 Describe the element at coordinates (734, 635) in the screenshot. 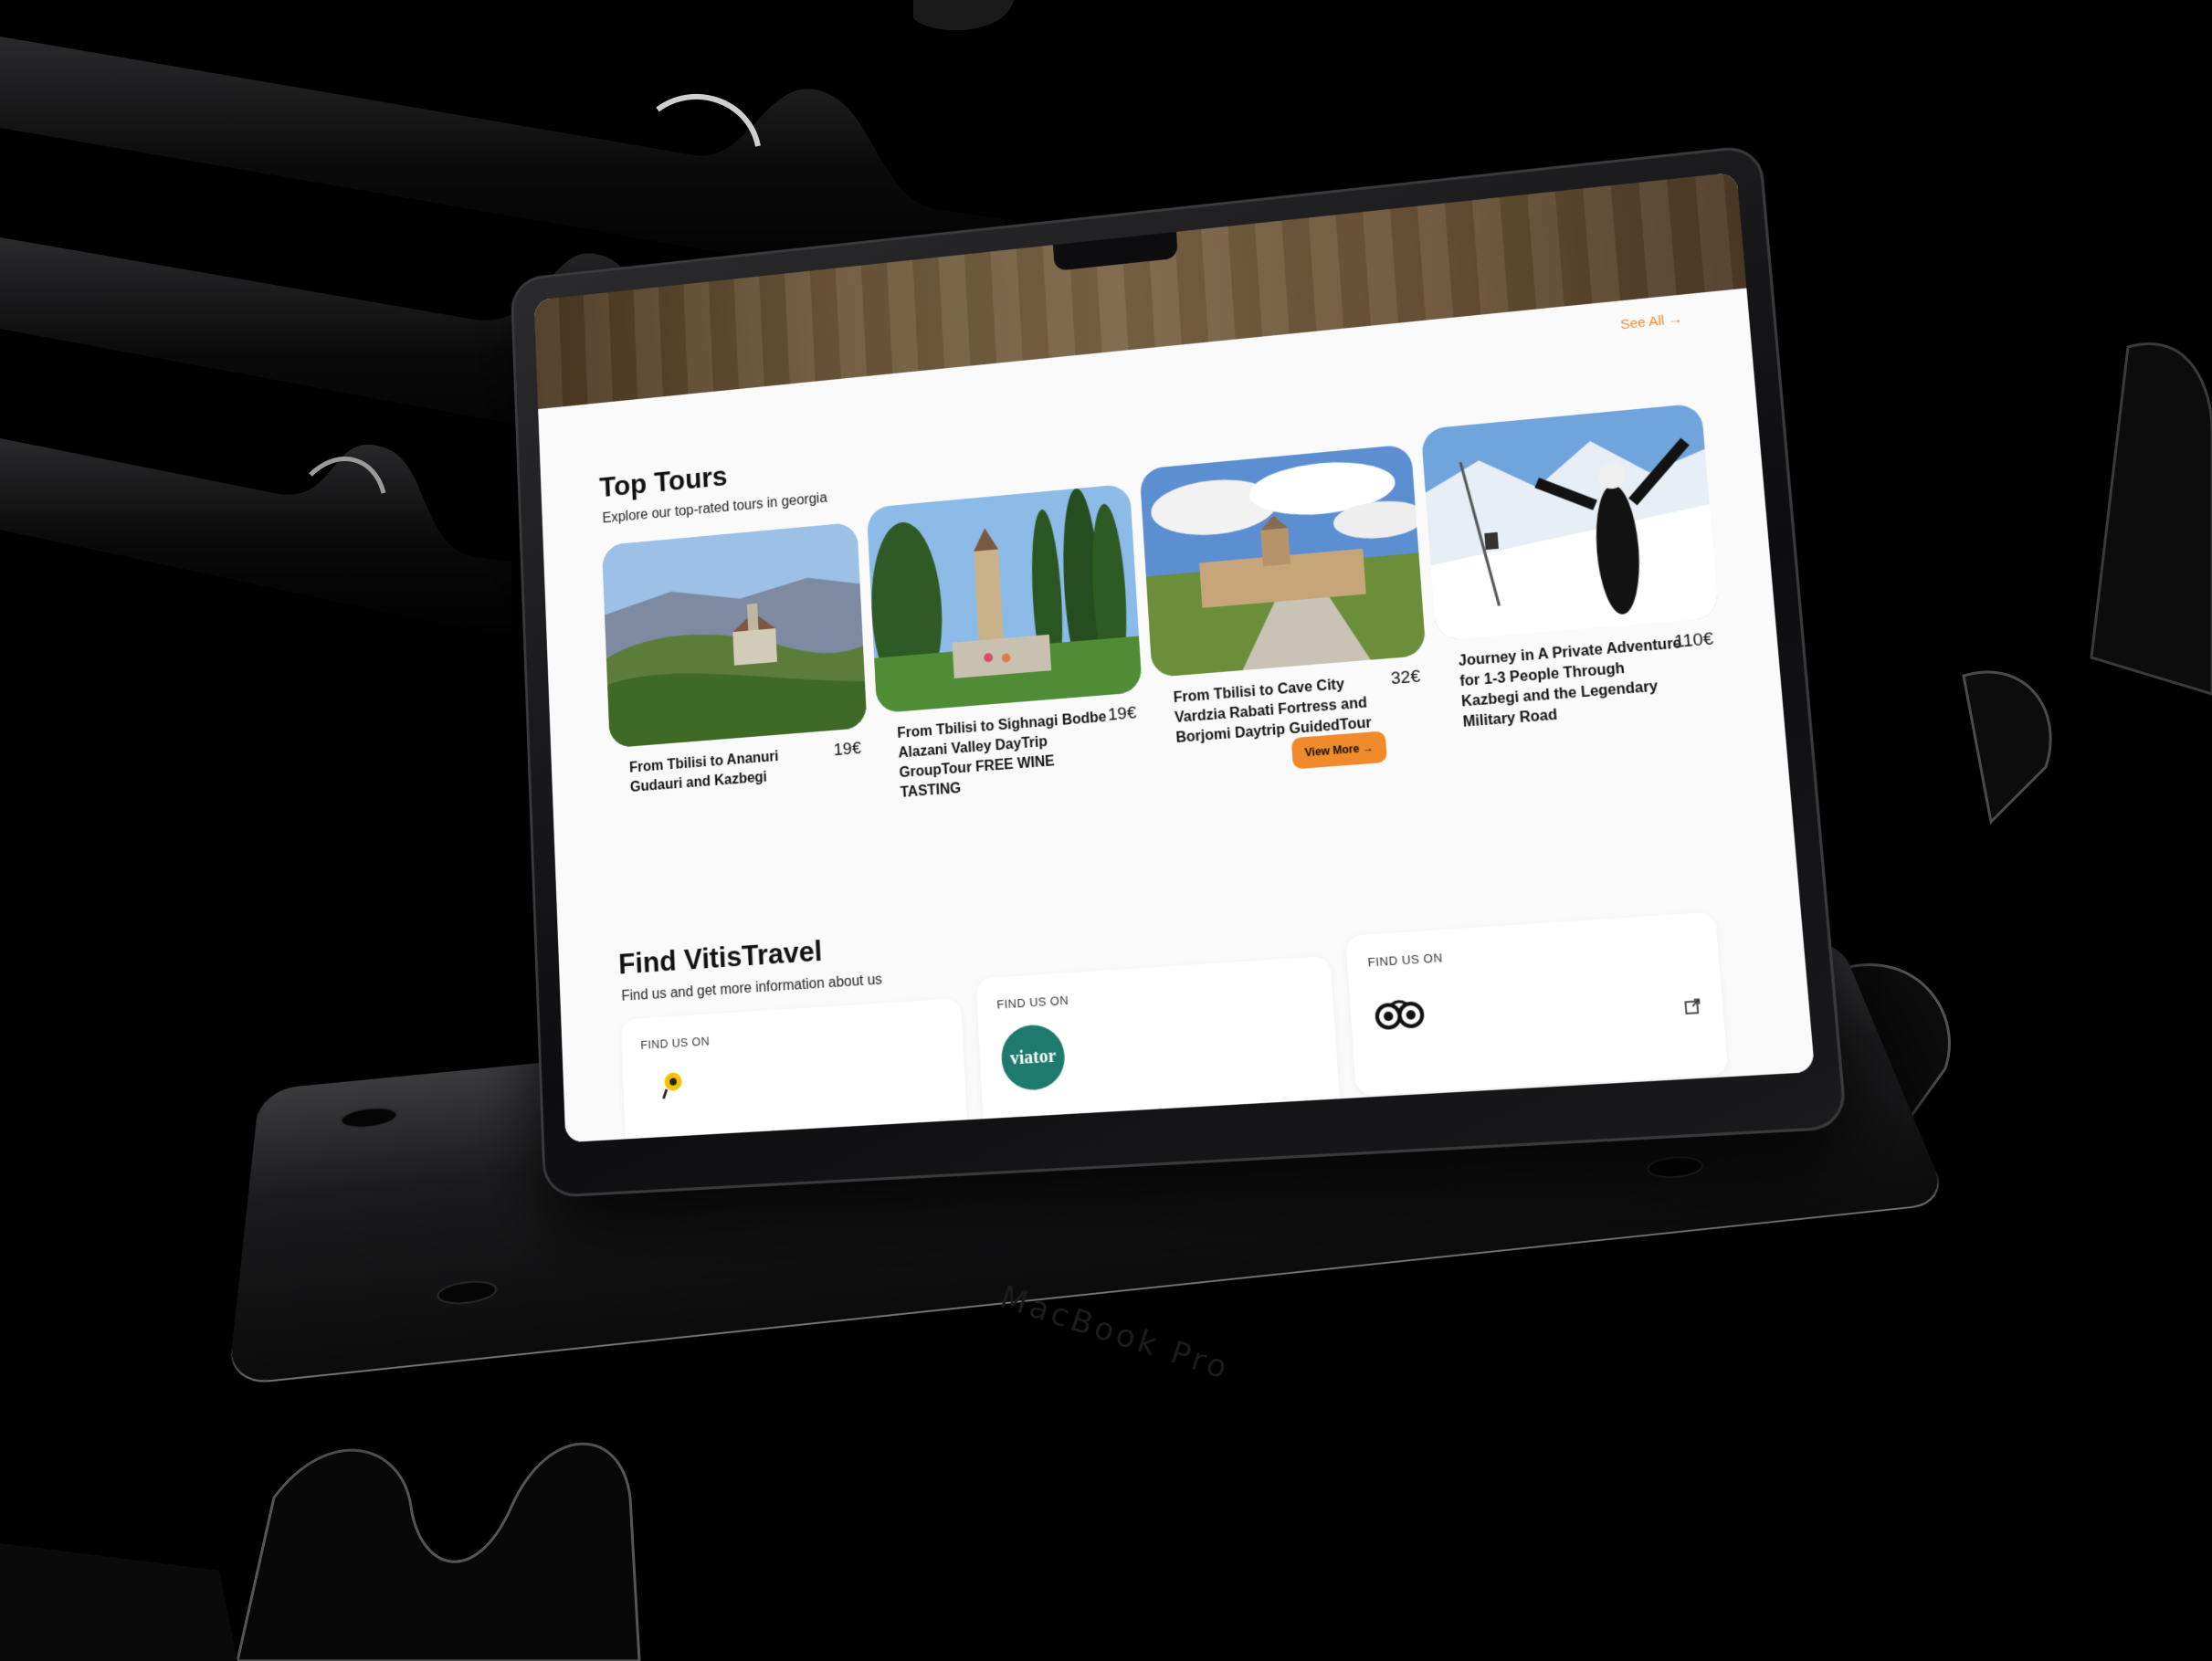

I see `mountain-church-photo` at that location.